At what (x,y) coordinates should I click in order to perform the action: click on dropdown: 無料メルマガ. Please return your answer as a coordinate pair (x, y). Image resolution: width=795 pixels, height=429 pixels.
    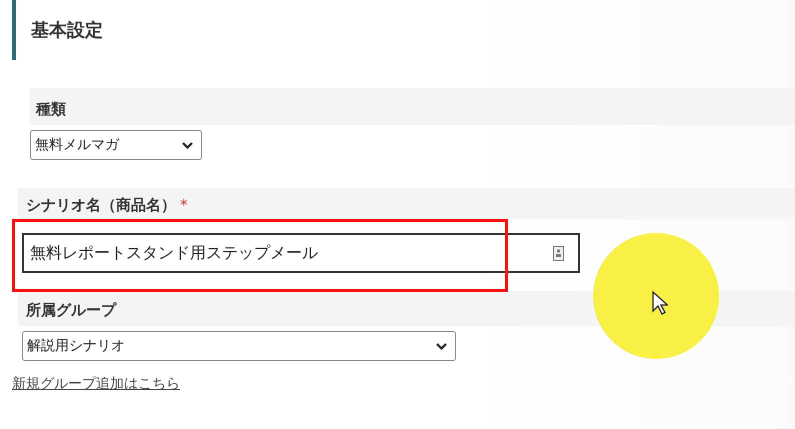
    Looking at the image, I should click on (116, 145).